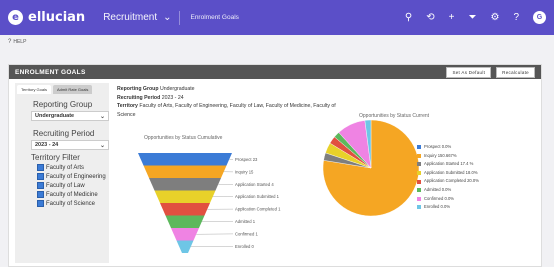 Image resolution: width=554 pixels, height=267 pixels. I want to click on legend-item: Application Started 17.4 %, so click(448, 164).